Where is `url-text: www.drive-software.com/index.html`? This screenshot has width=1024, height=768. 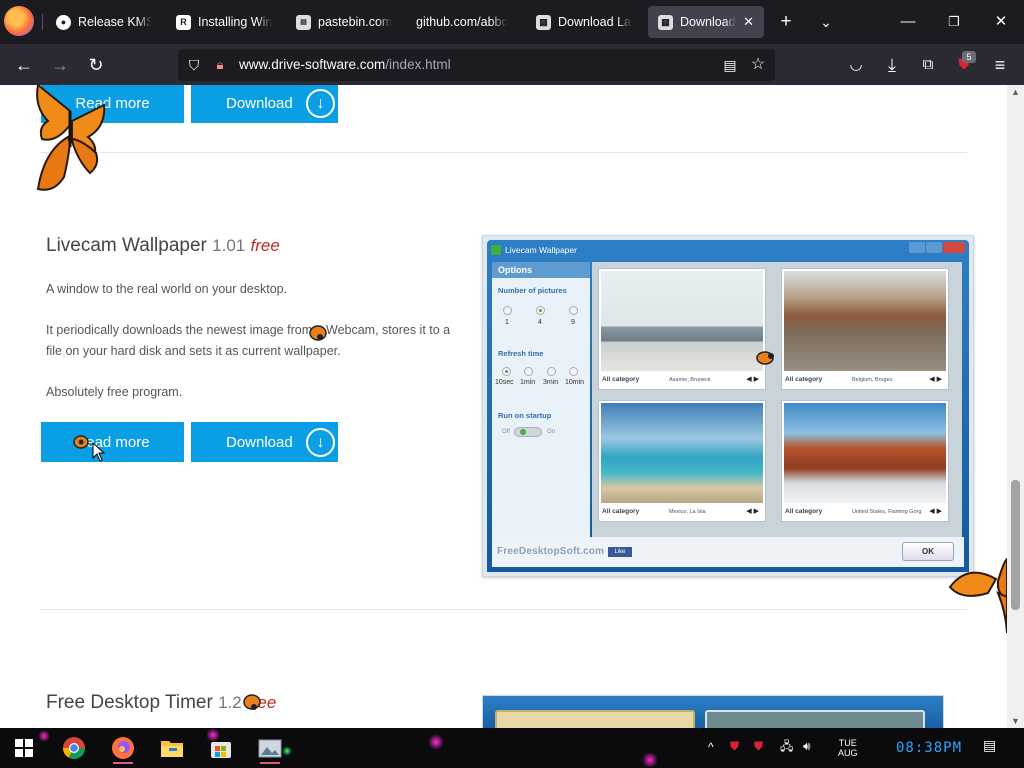 url-text: www.drive-software.com/index.html is located at coordinates (345, 64).